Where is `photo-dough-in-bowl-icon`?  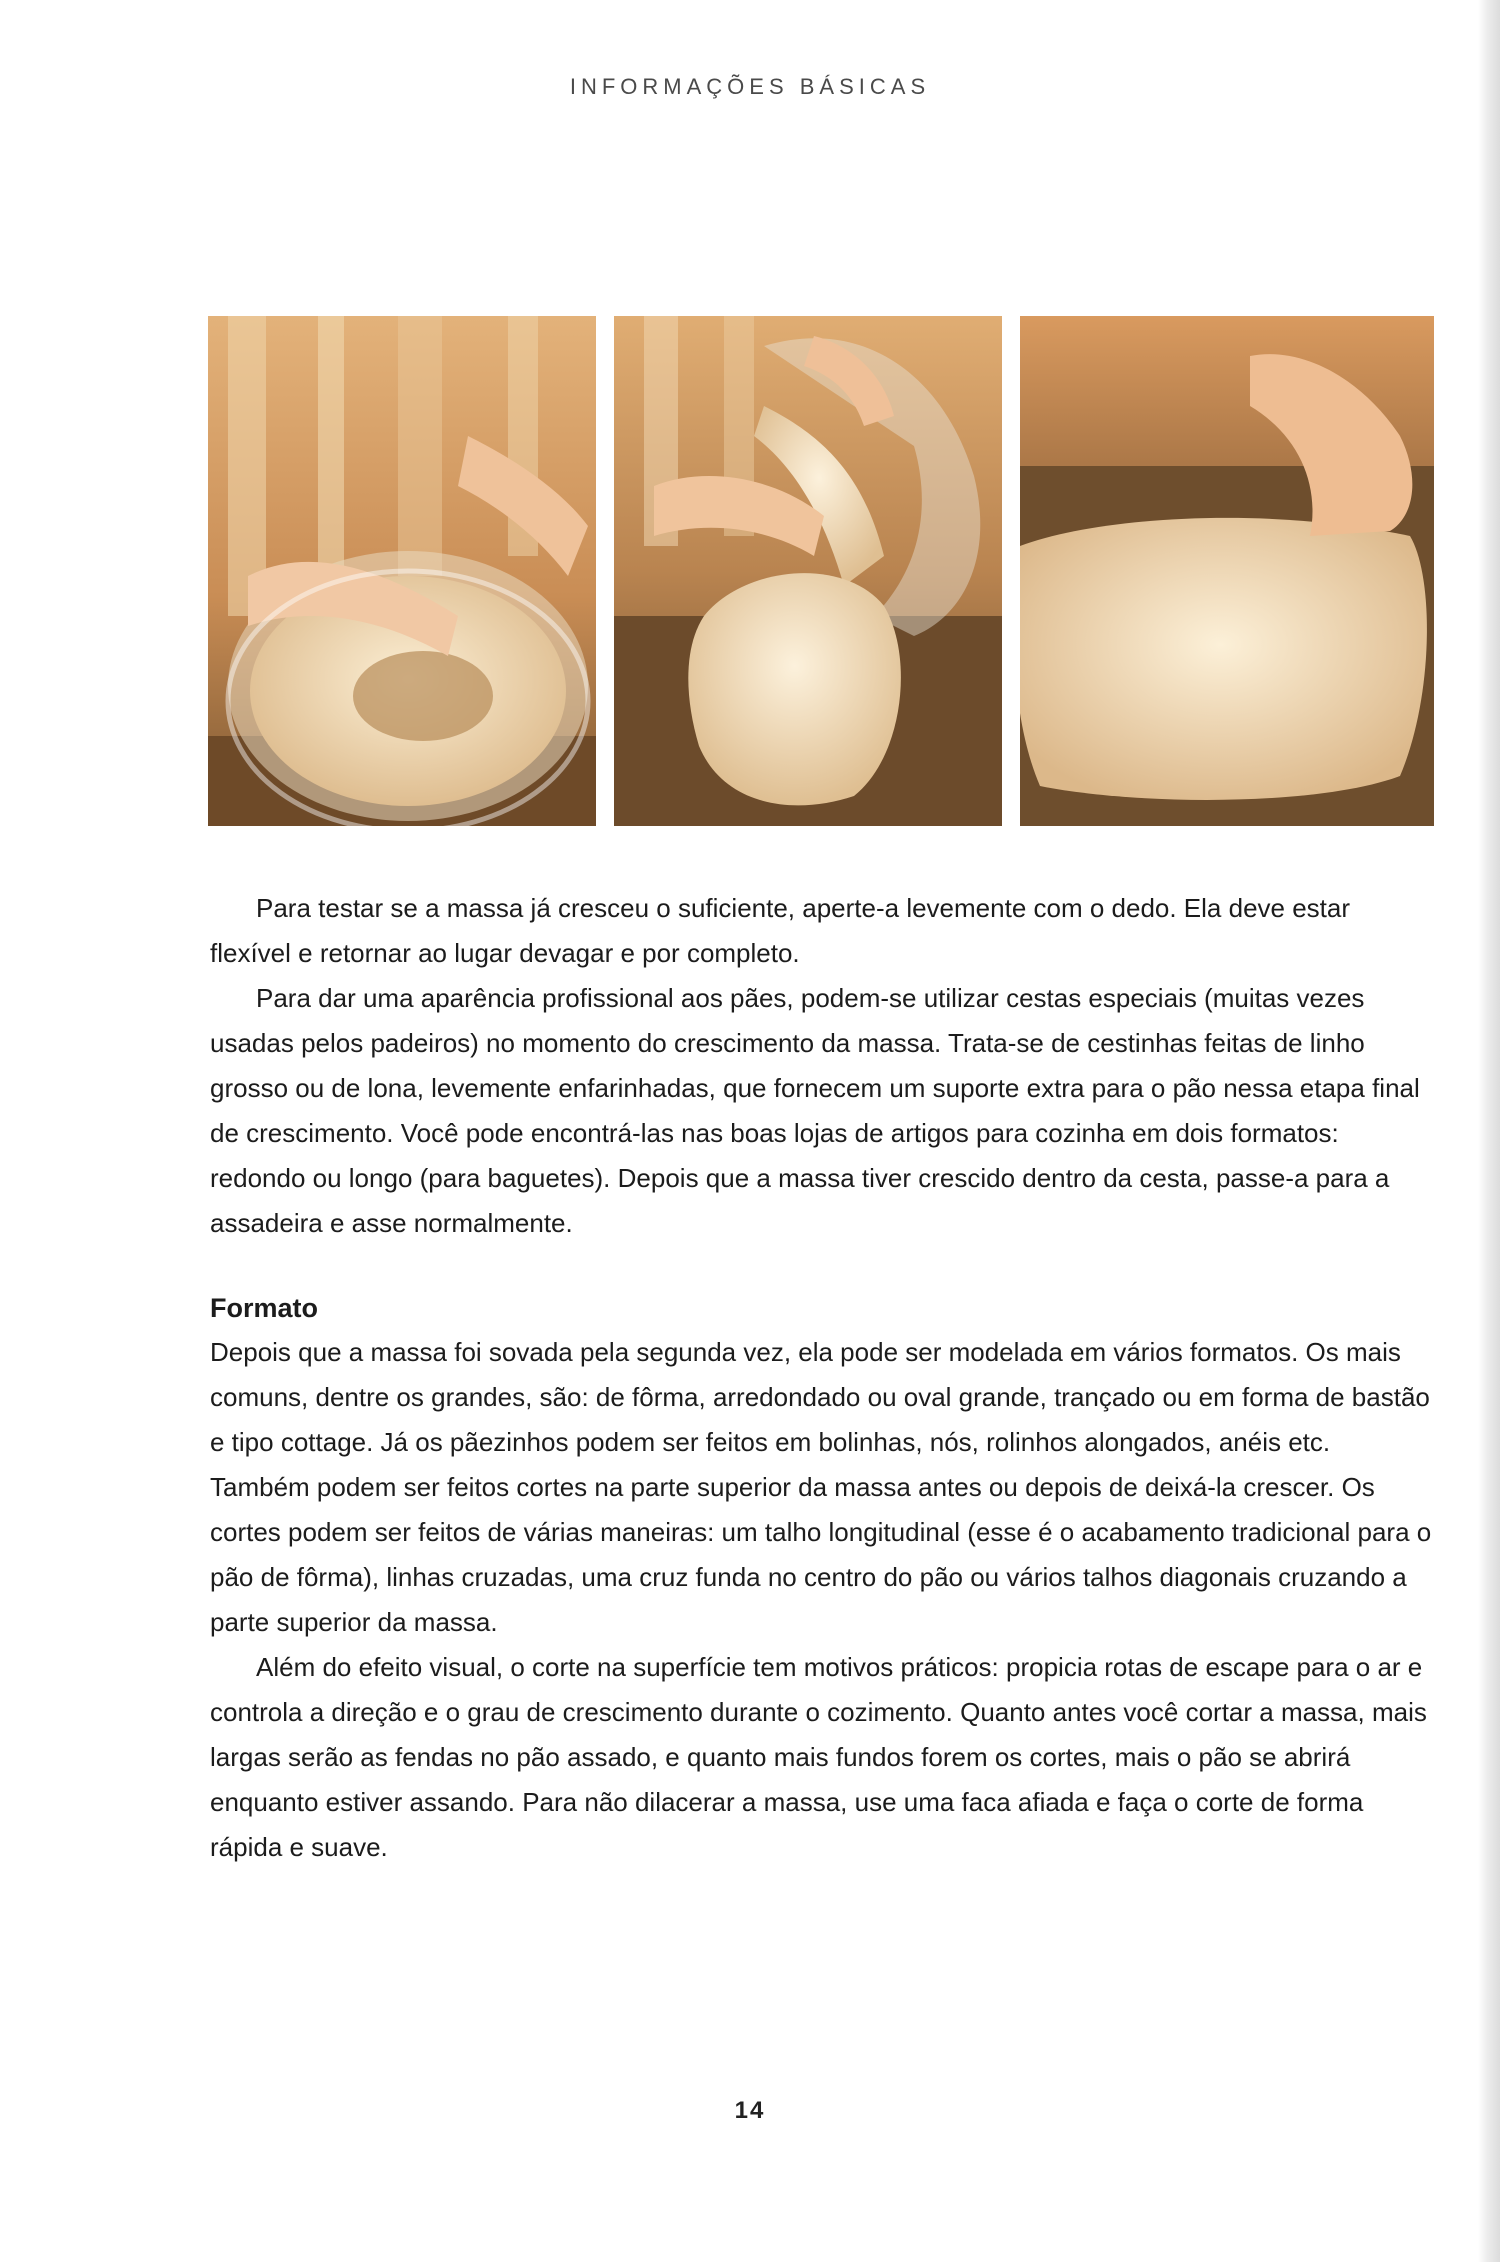
photo-dough-in-bowl-icon is located at coordinates (402, 571).